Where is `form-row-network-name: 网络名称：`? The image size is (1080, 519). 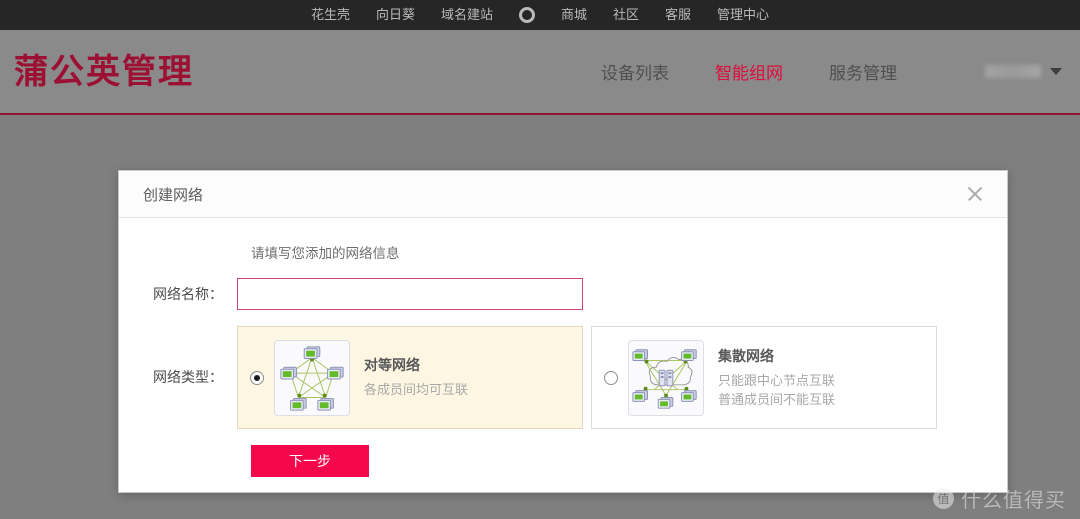
form-row-network-name: 网络名称： is located at coordinates (563, 294).